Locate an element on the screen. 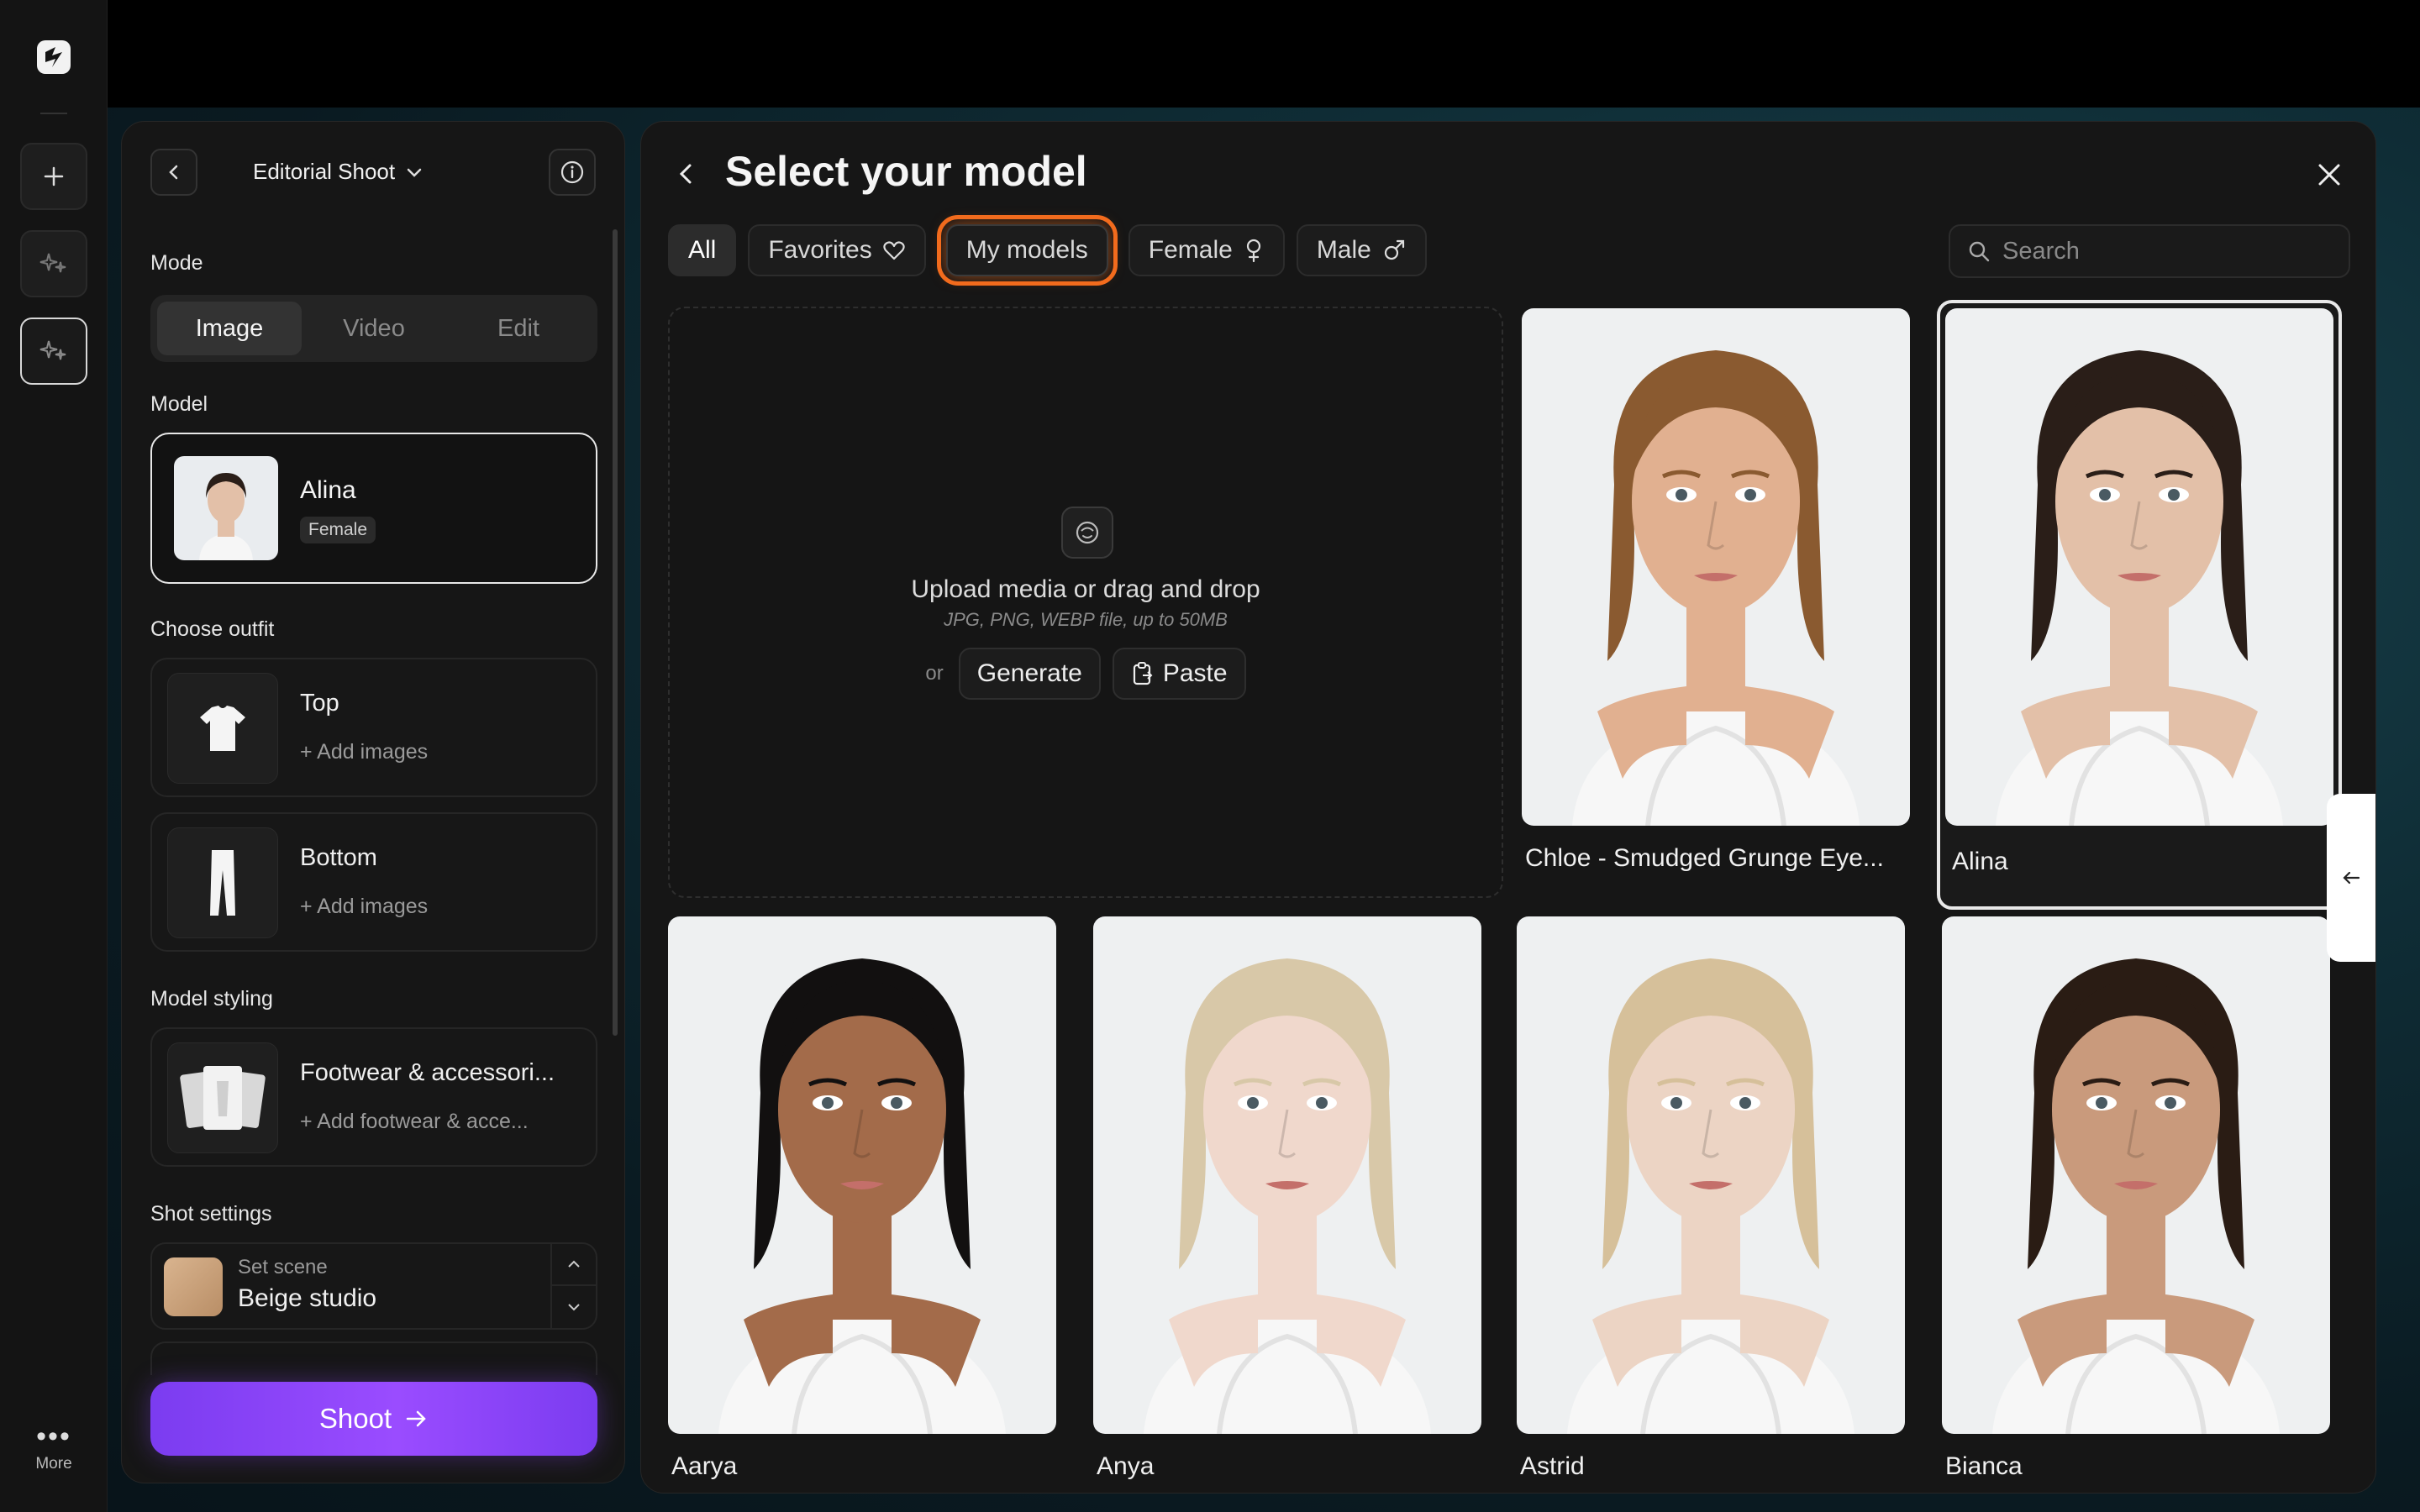  outfit-label: Choose outfit is located at coordinates (212, 629).